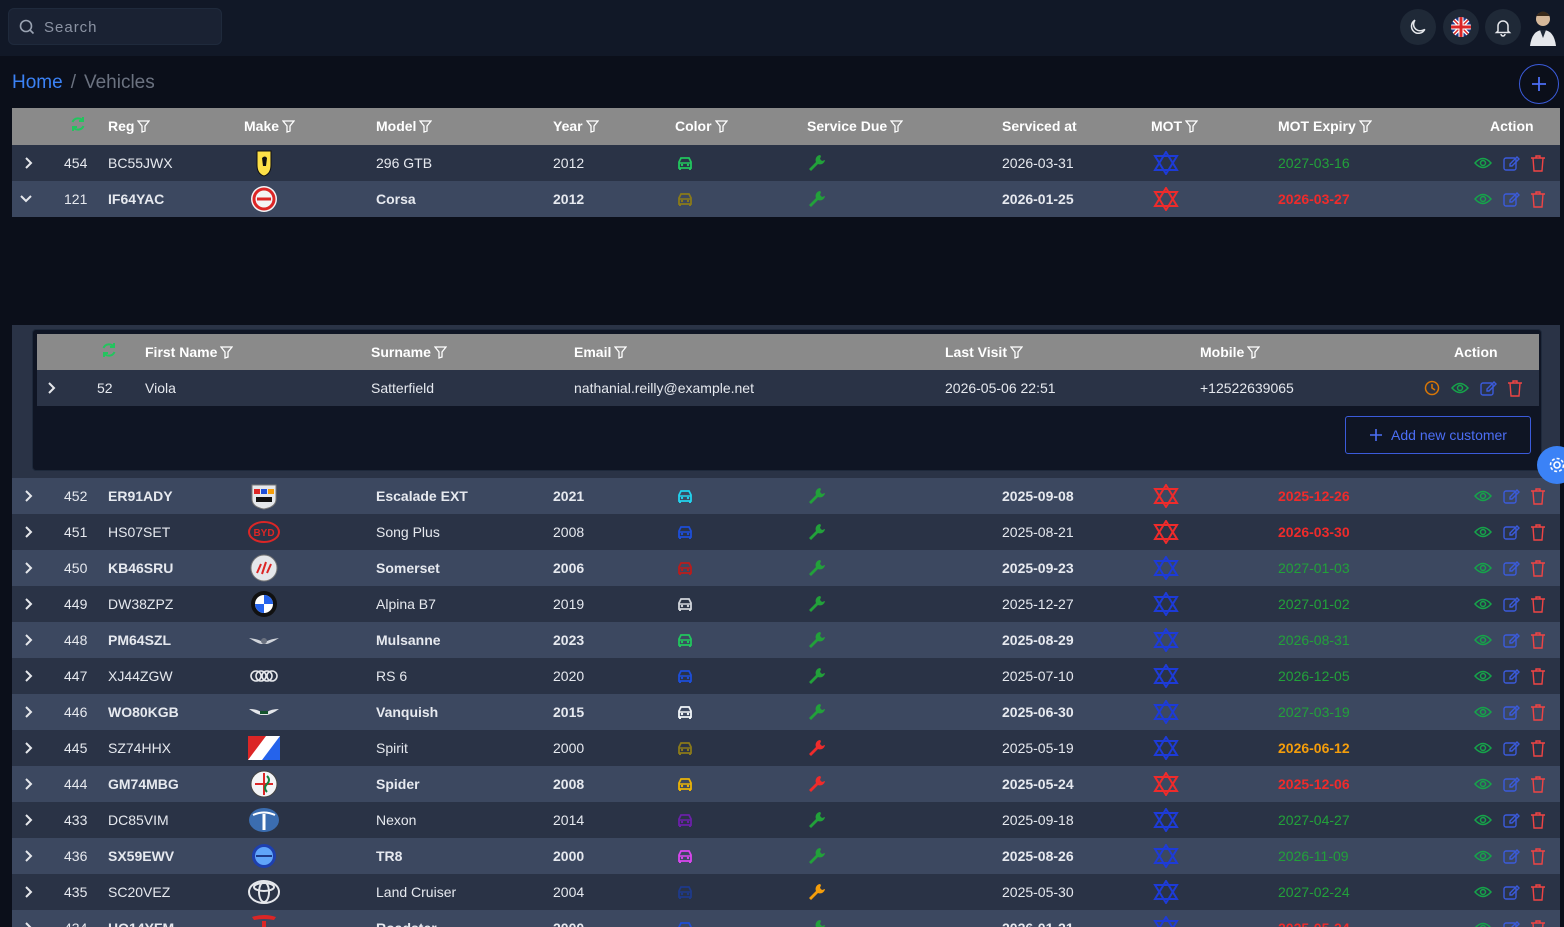  What do you see at coordinates (786, 748) in the screenshot?
I see `table-row: 445 SZ74HHX Spirit 2000 2025-05-19 2026-06-12` at bounding box center [786, 748].